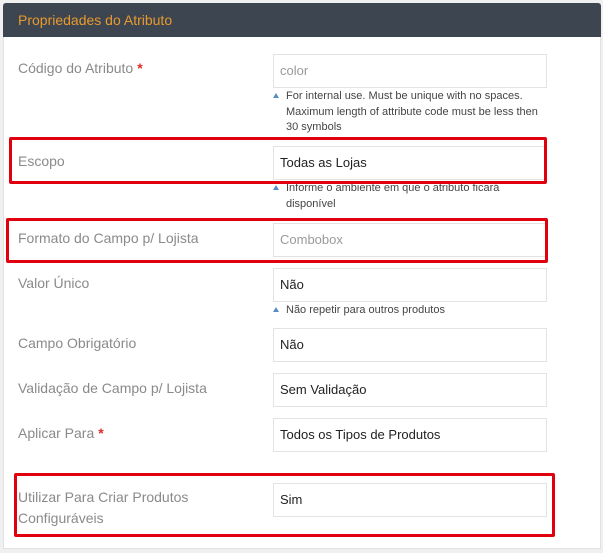 The width and height of the screenshot is (603, 553). Describe the element at coordinates (76, 68) in the screenshot. I see `attribute-code-label-text: Código do Atributo` at that location.